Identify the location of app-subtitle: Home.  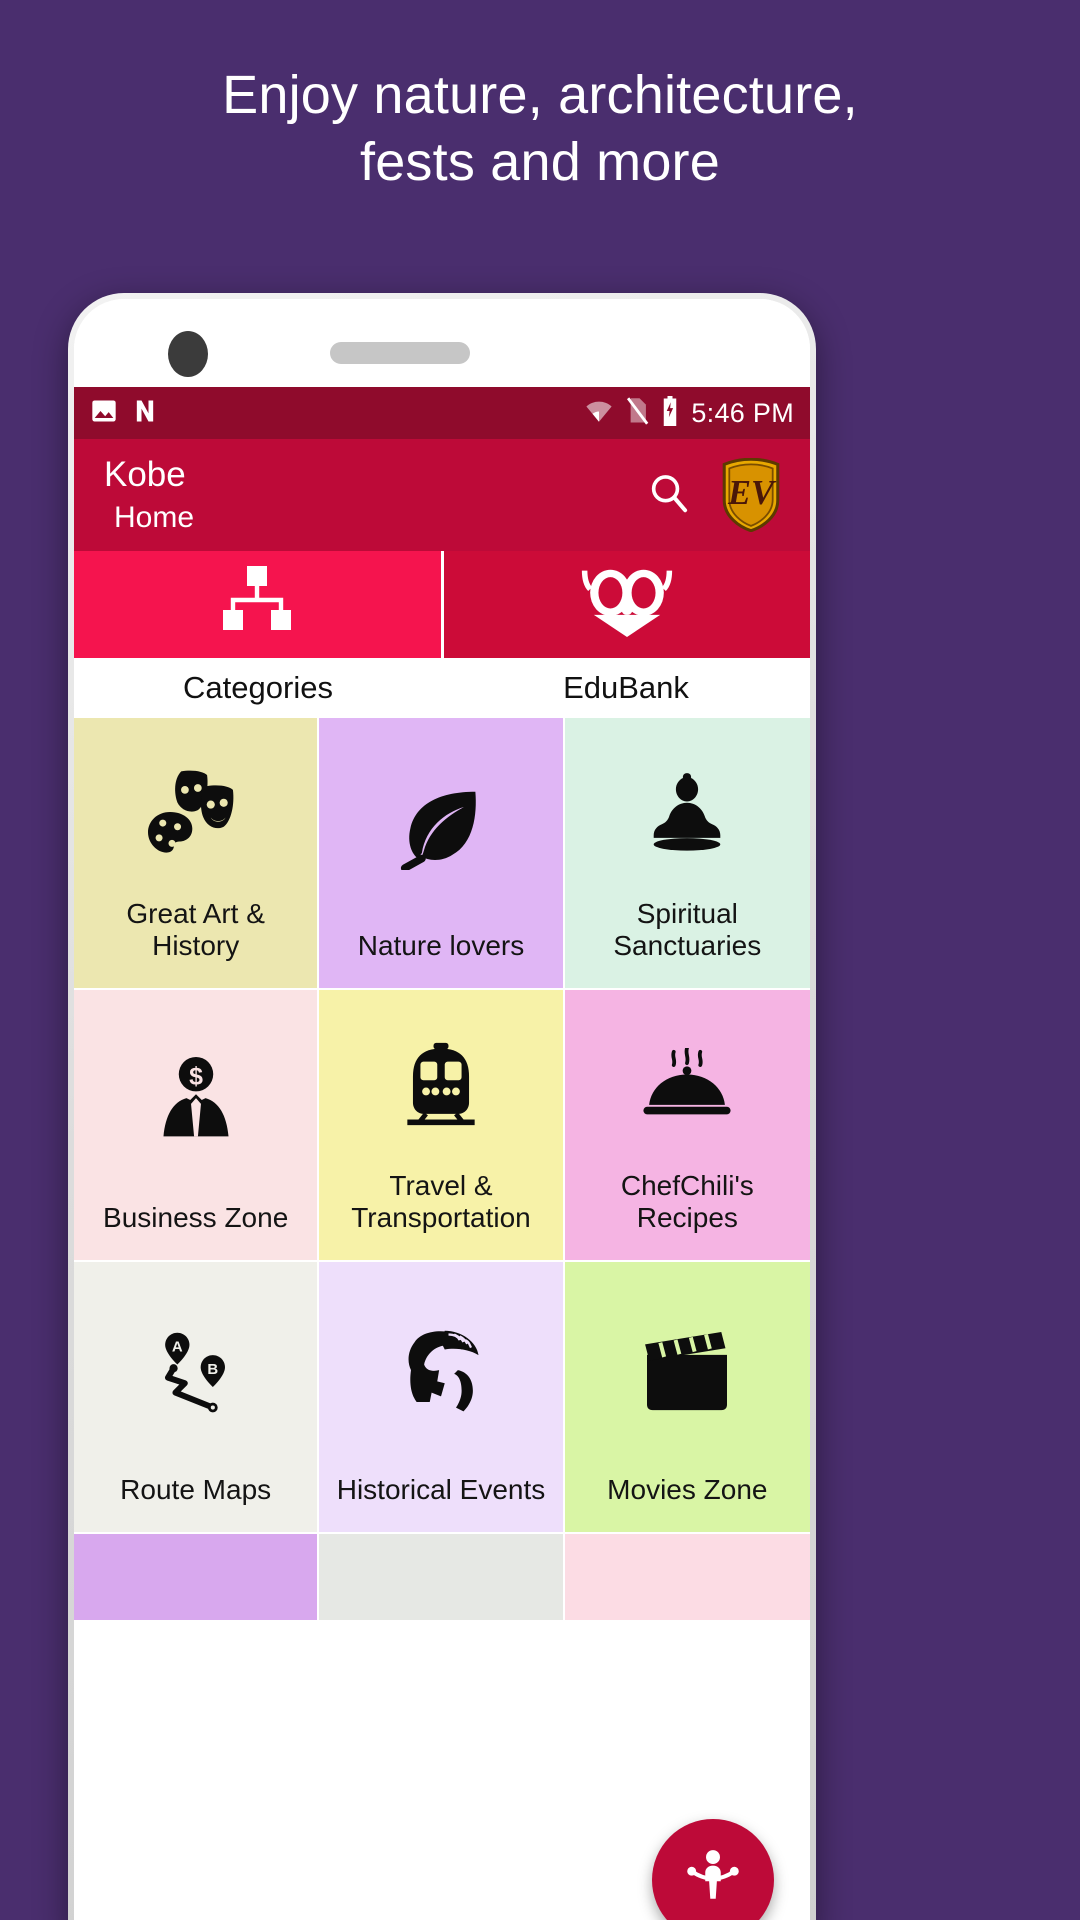
(154, 517).